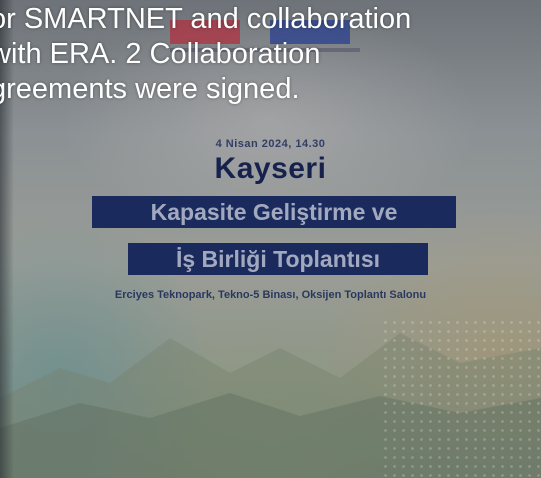 The width and height of the screenshot is (541, 478). I want to click on title-banner-1: Kapasite Geliştirme ve, so click(274, 212).